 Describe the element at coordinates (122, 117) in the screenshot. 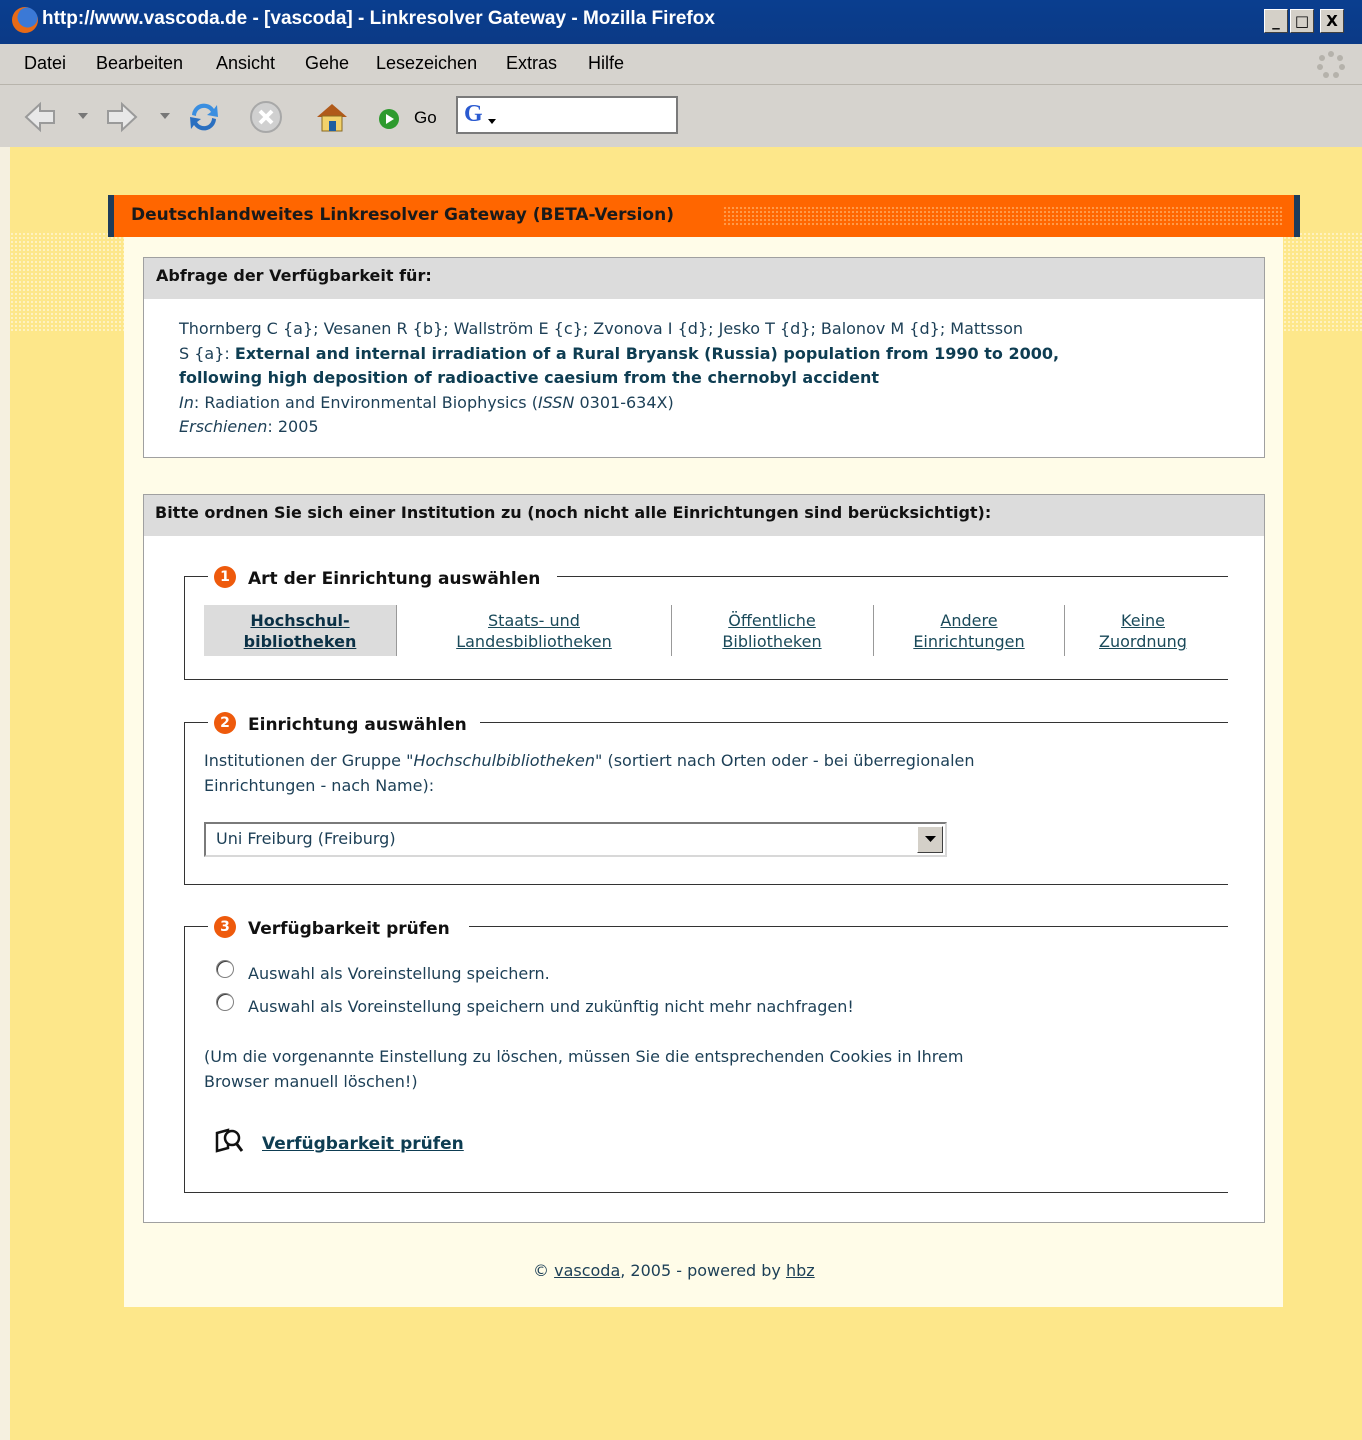

I see `forward-icon` at that location.